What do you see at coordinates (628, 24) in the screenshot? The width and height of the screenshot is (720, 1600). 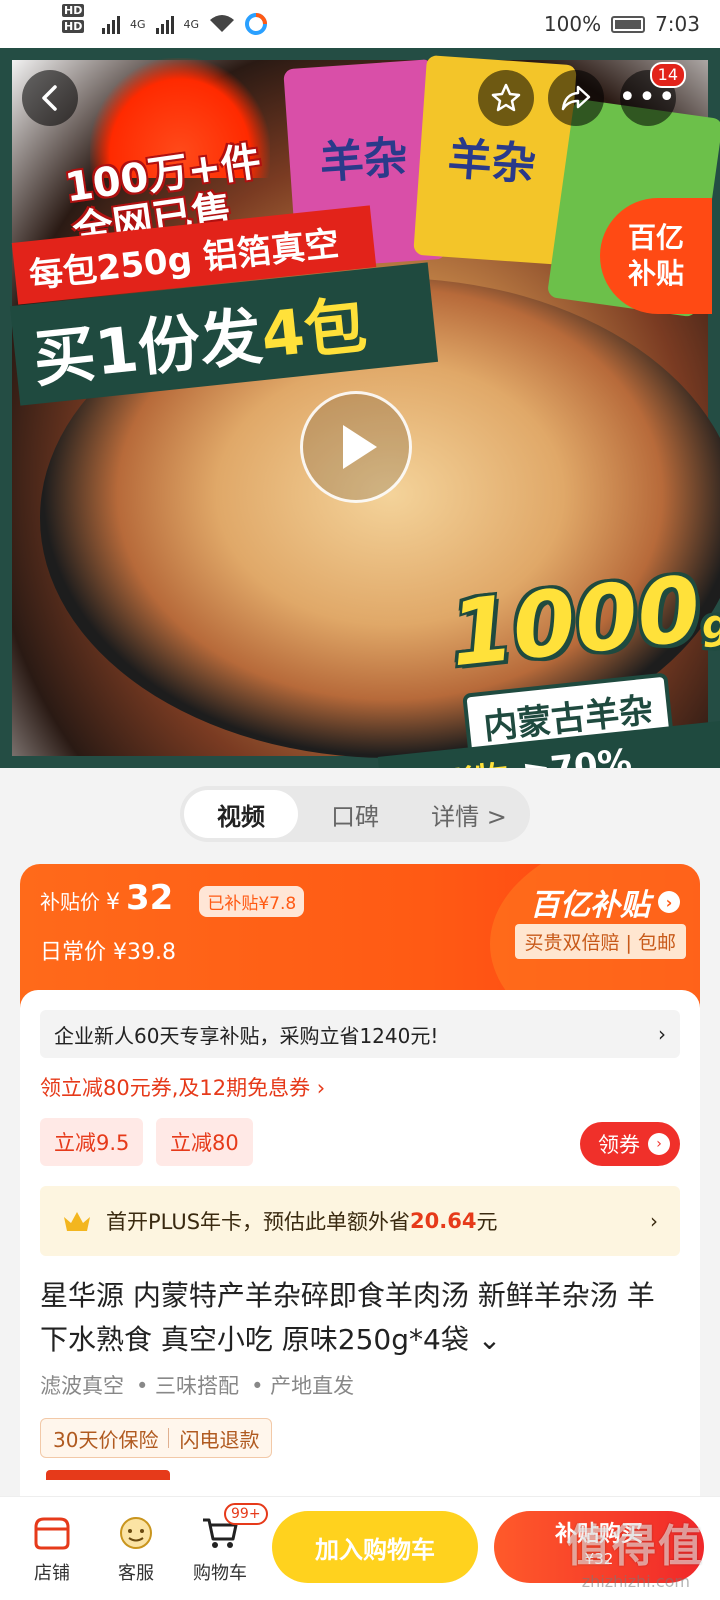 I see `battery-icon` at bounding box center [628, 24].